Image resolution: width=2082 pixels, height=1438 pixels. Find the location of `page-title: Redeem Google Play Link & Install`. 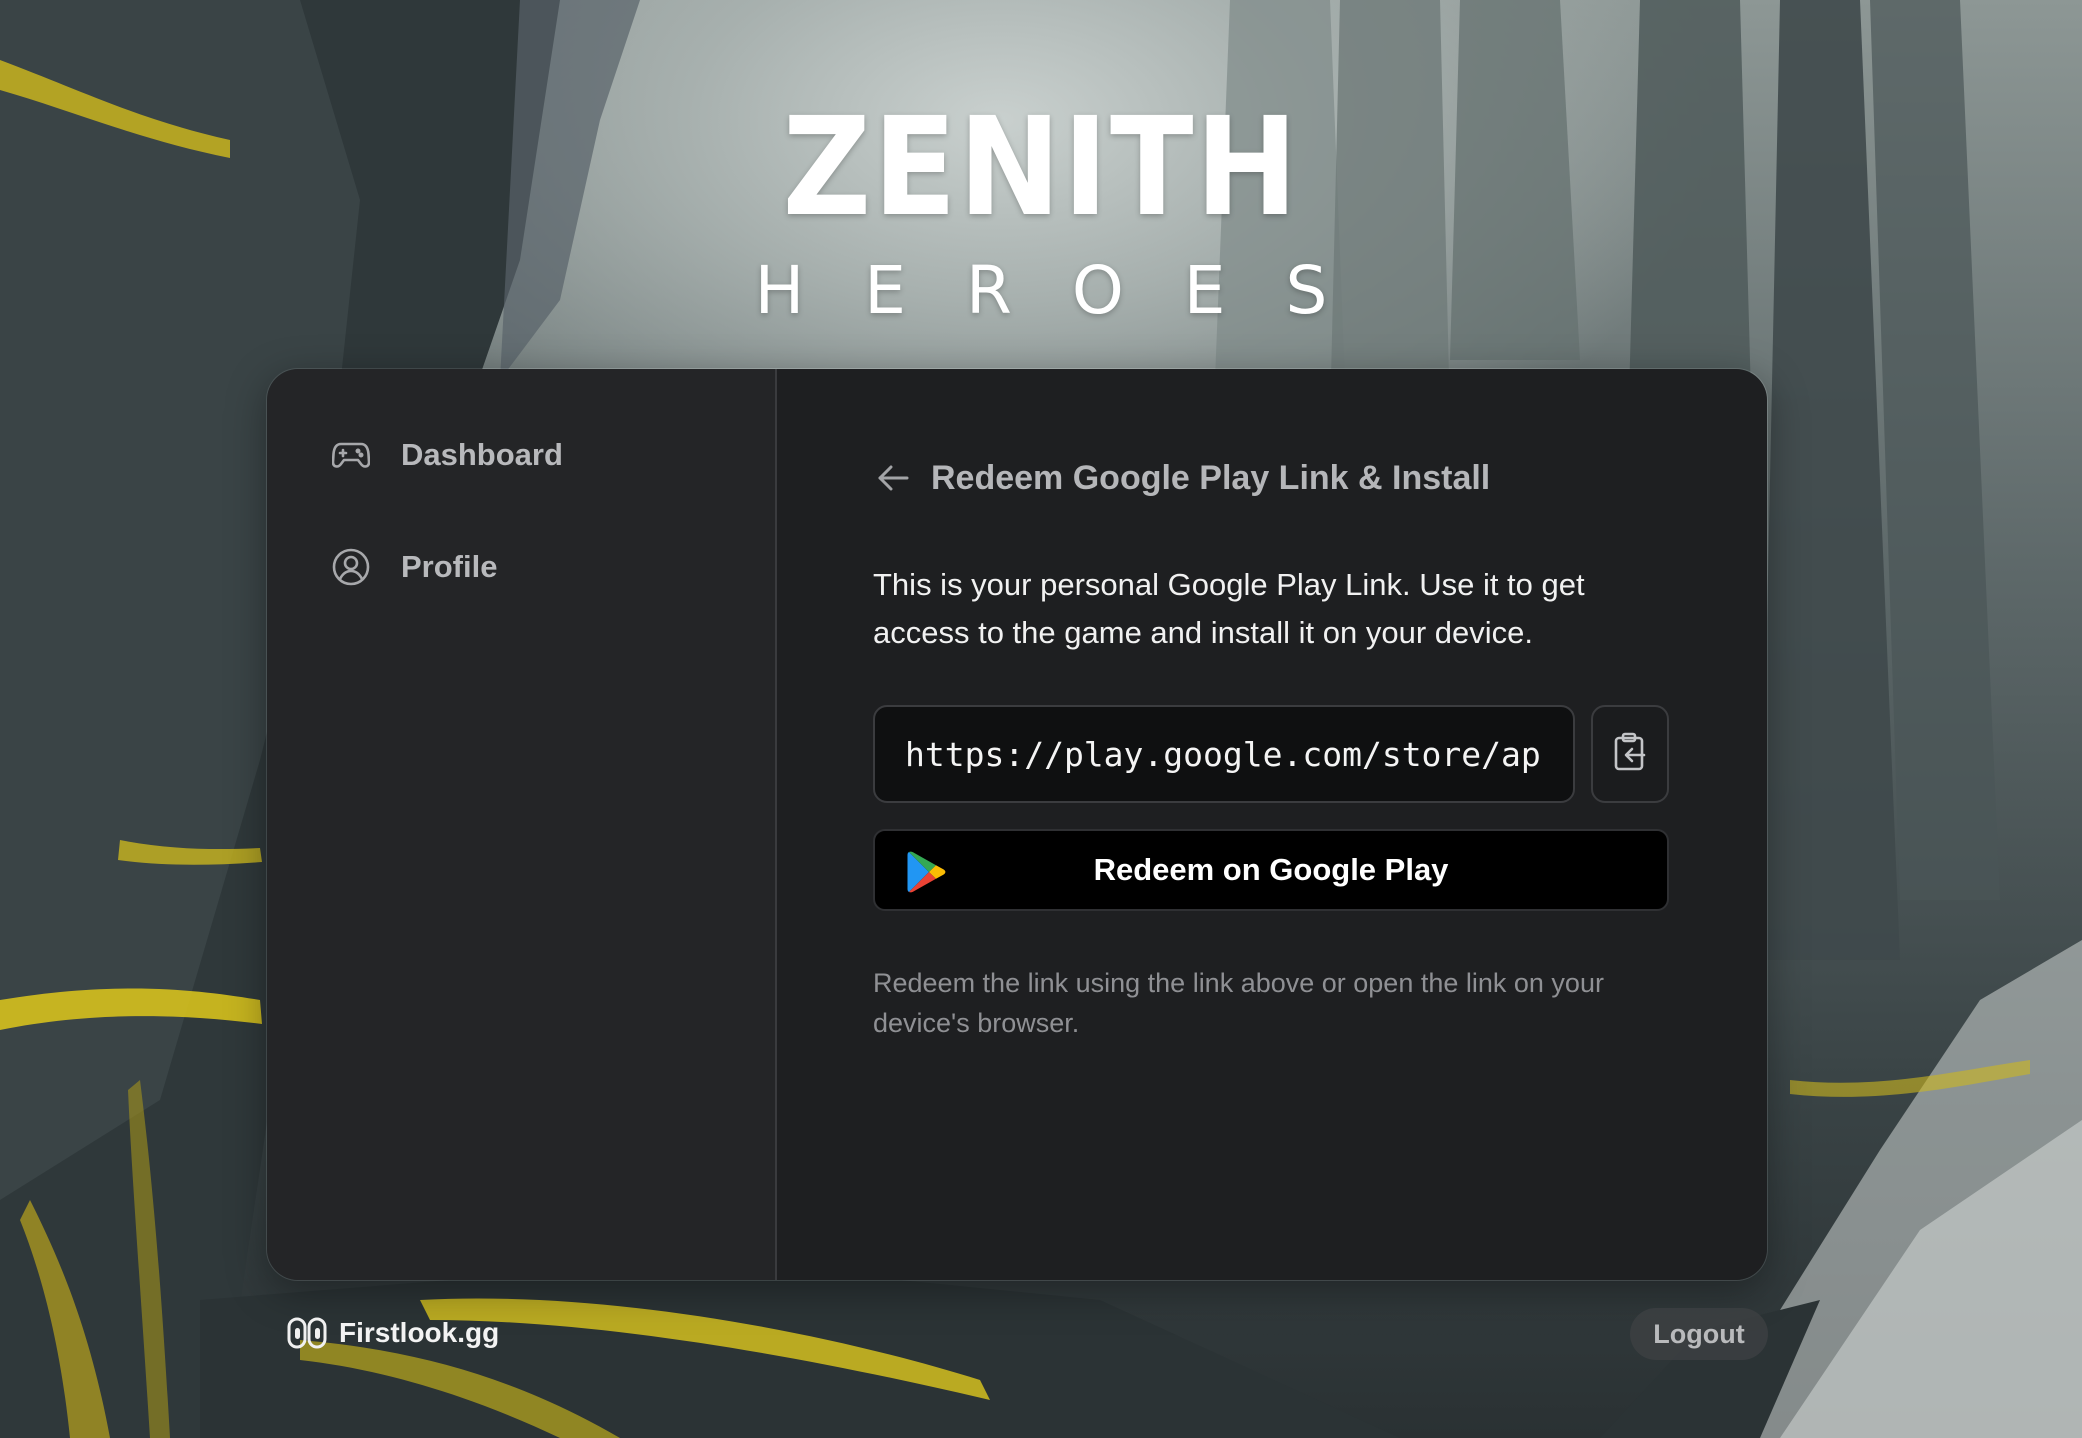

page-title: Redeem Google Play Link & Install is located at coordinates (1211, 477).